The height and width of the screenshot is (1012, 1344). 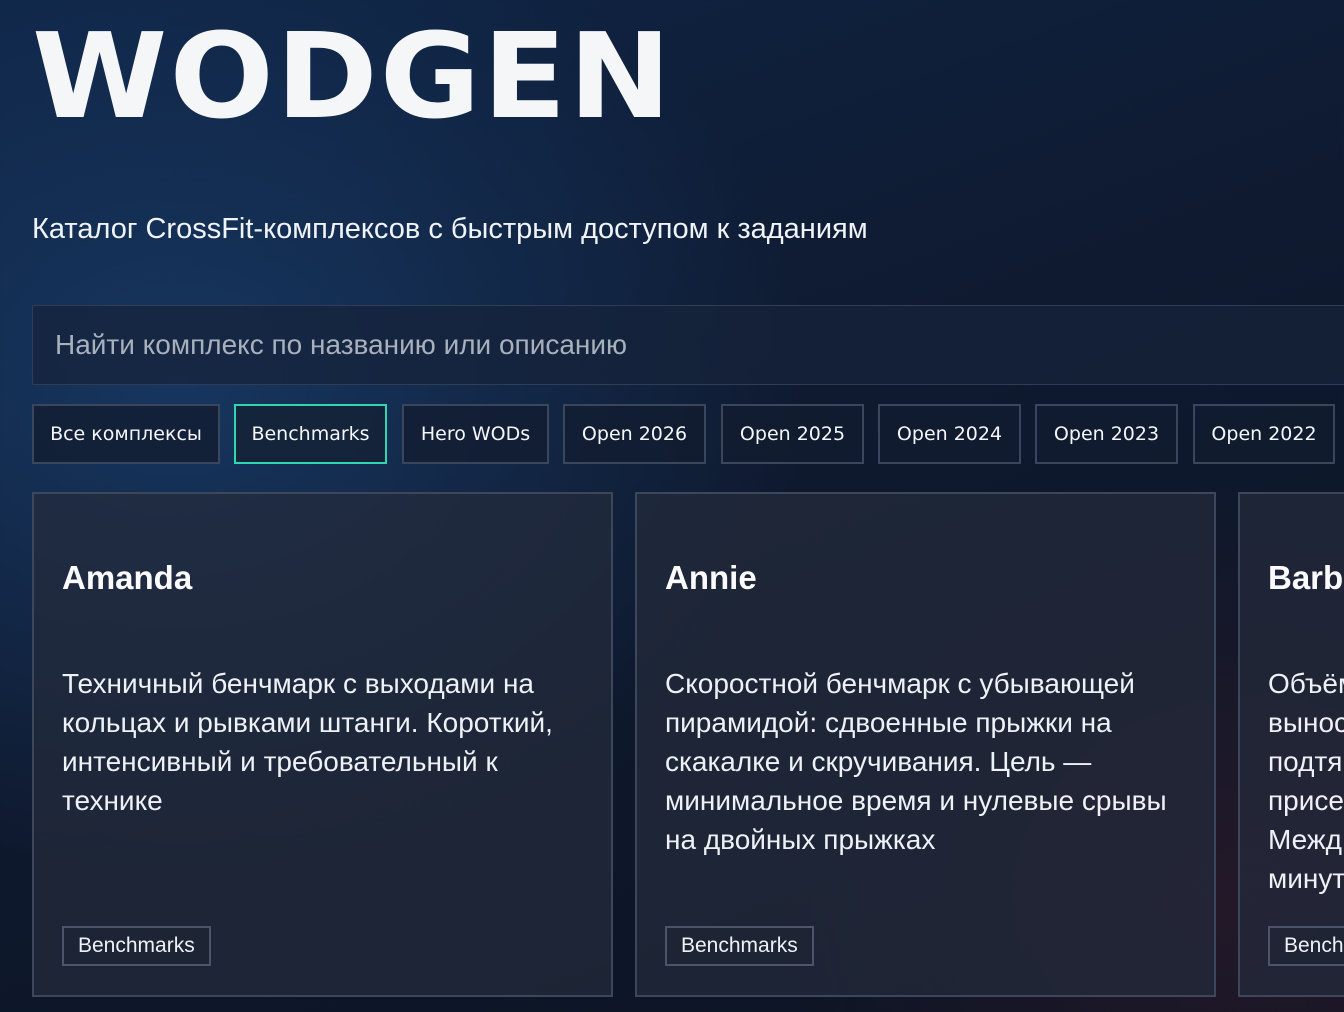 I want to click on filter-open-2026: Open 2026, so click(x=634, y=434).